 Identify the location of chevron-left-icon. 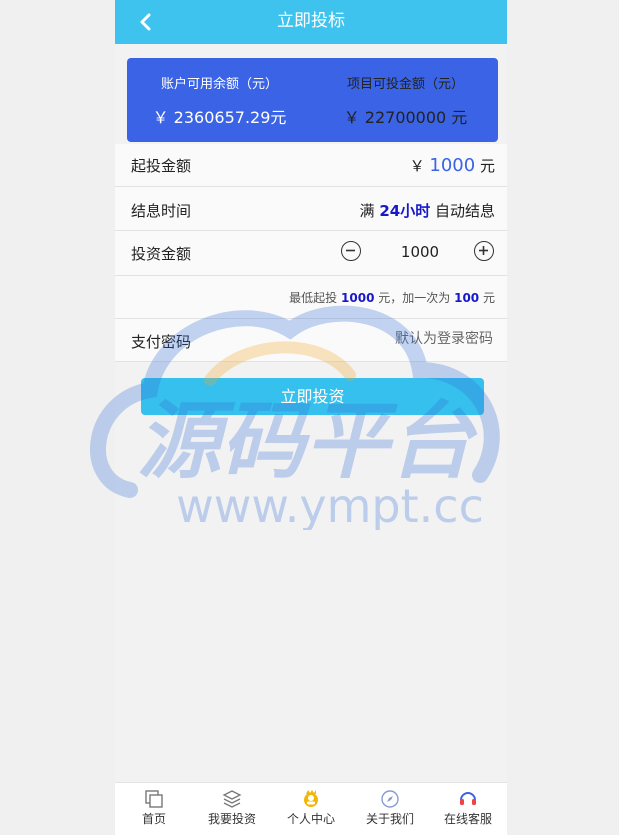
(145, 22).